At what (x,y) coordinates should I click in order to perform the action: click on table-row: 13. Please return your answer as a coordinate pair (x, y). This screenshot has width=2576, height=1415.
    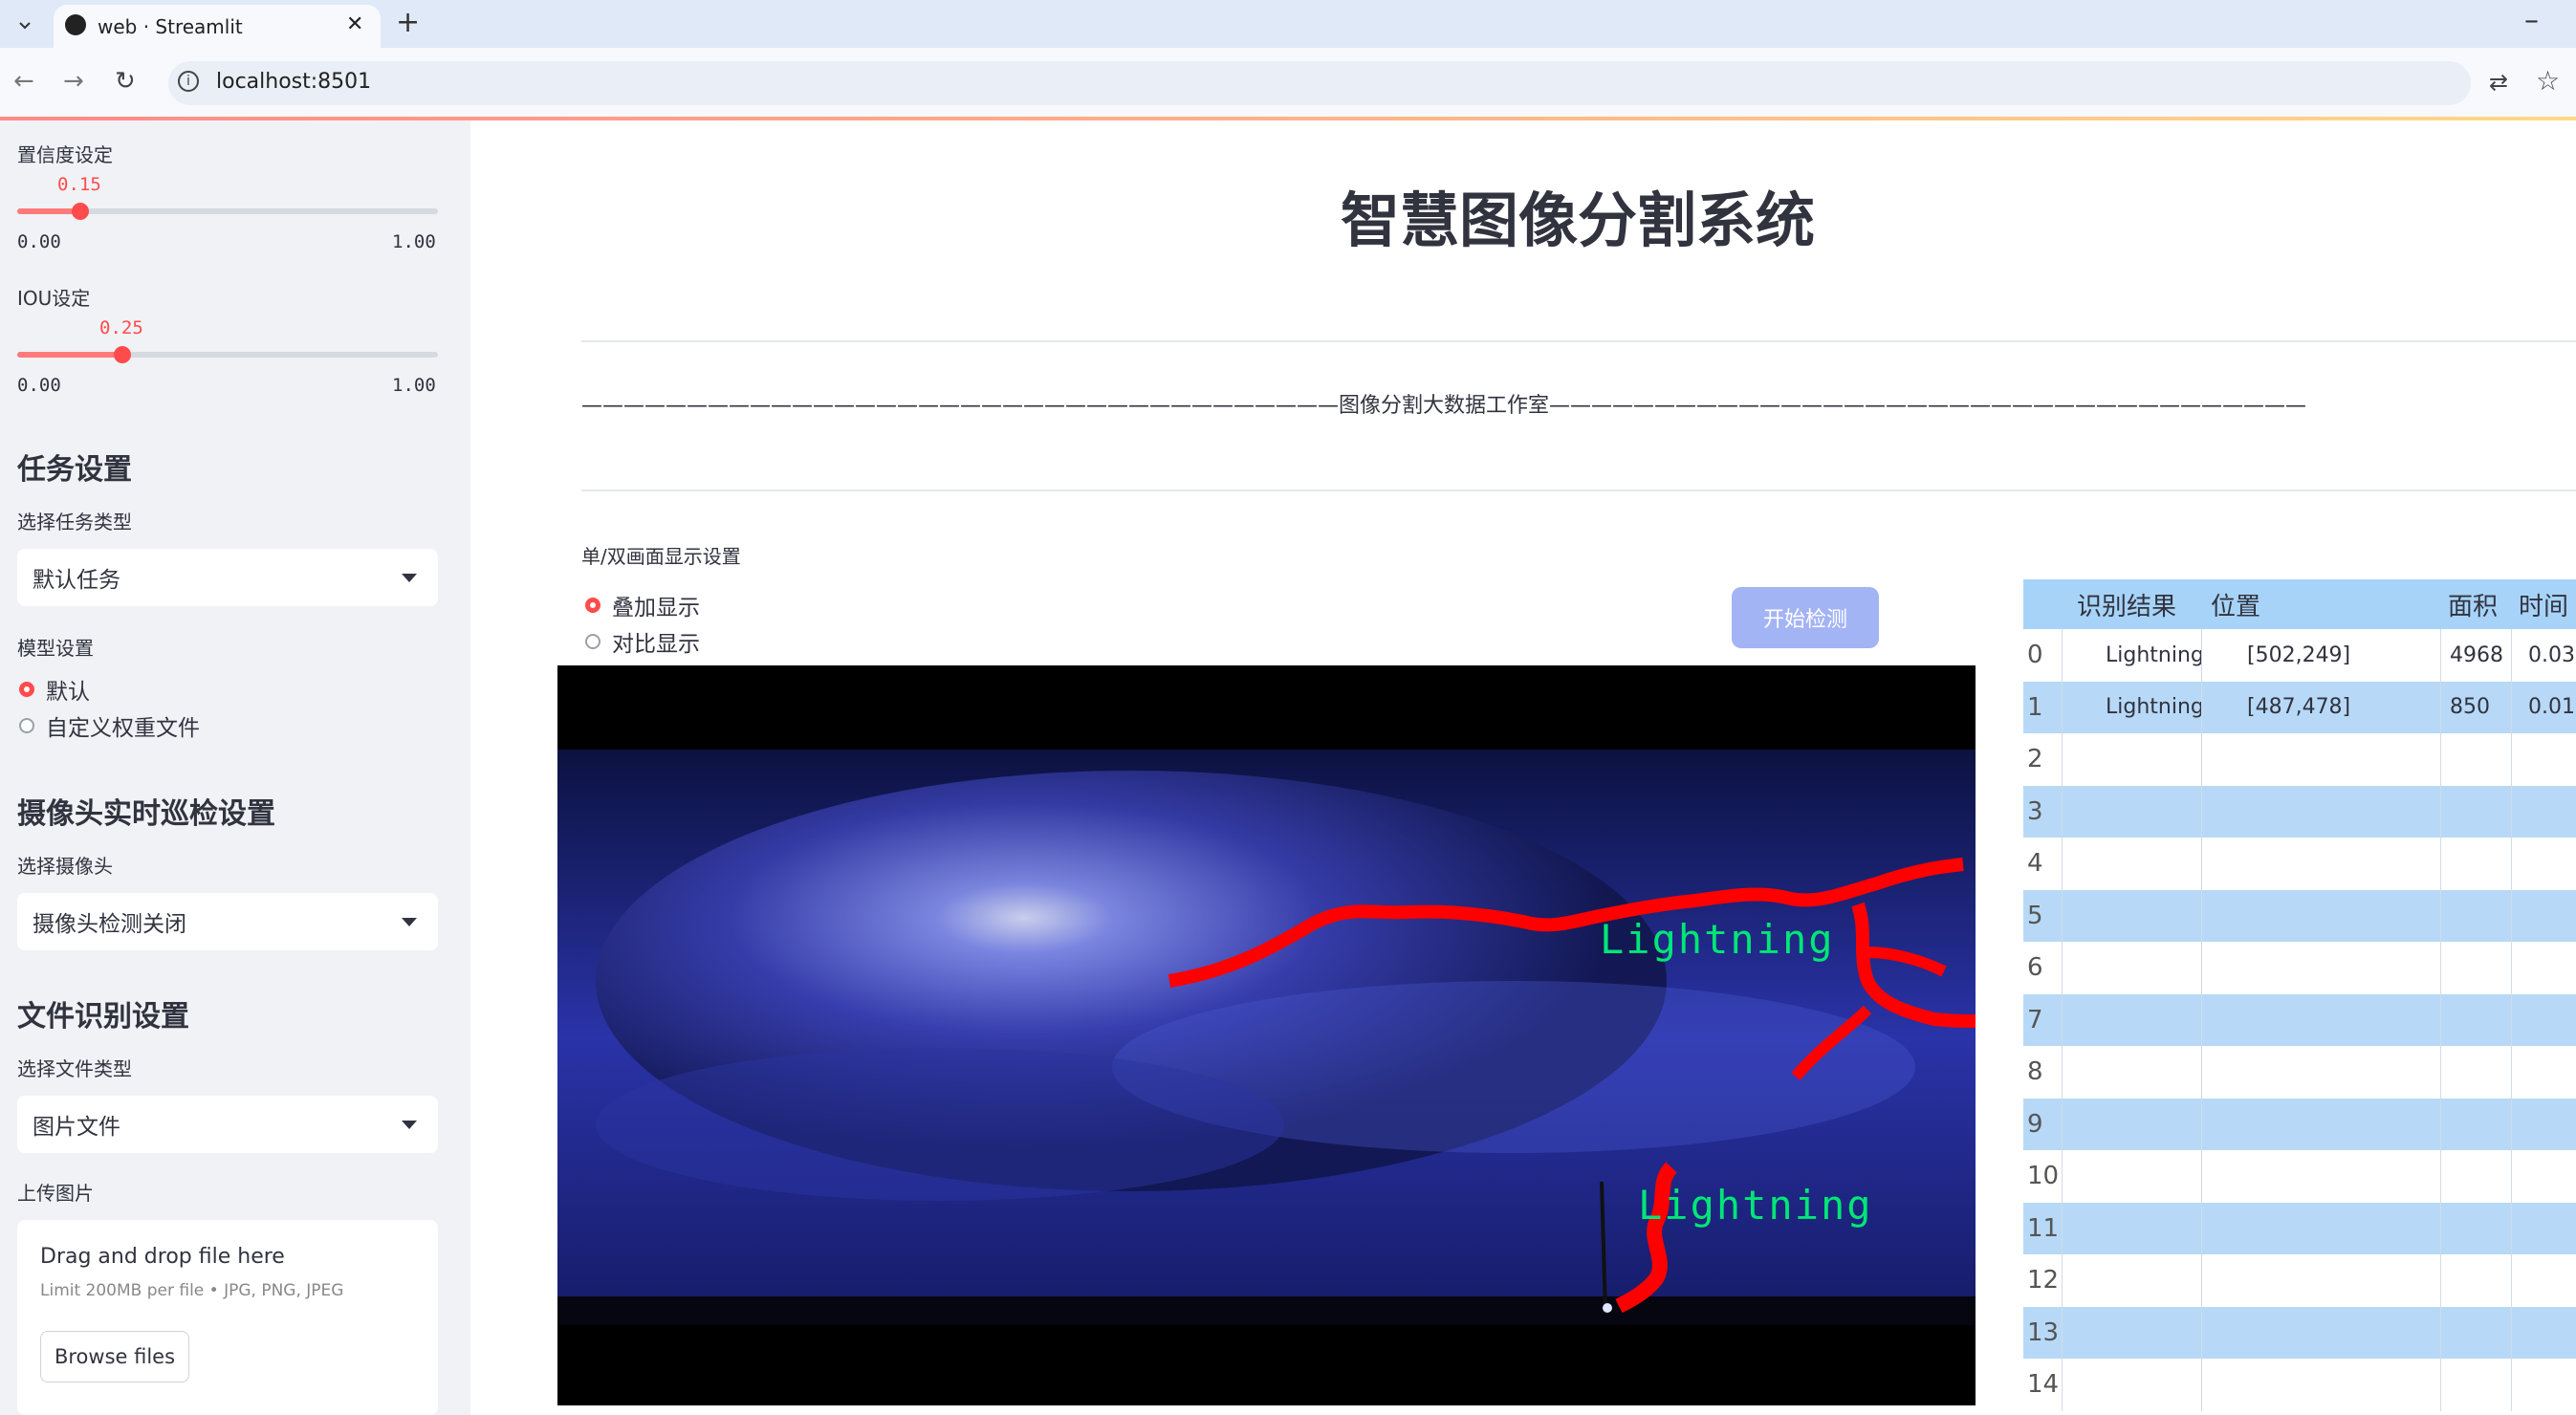
    Looking at the image, I should click on (2299, 1332).